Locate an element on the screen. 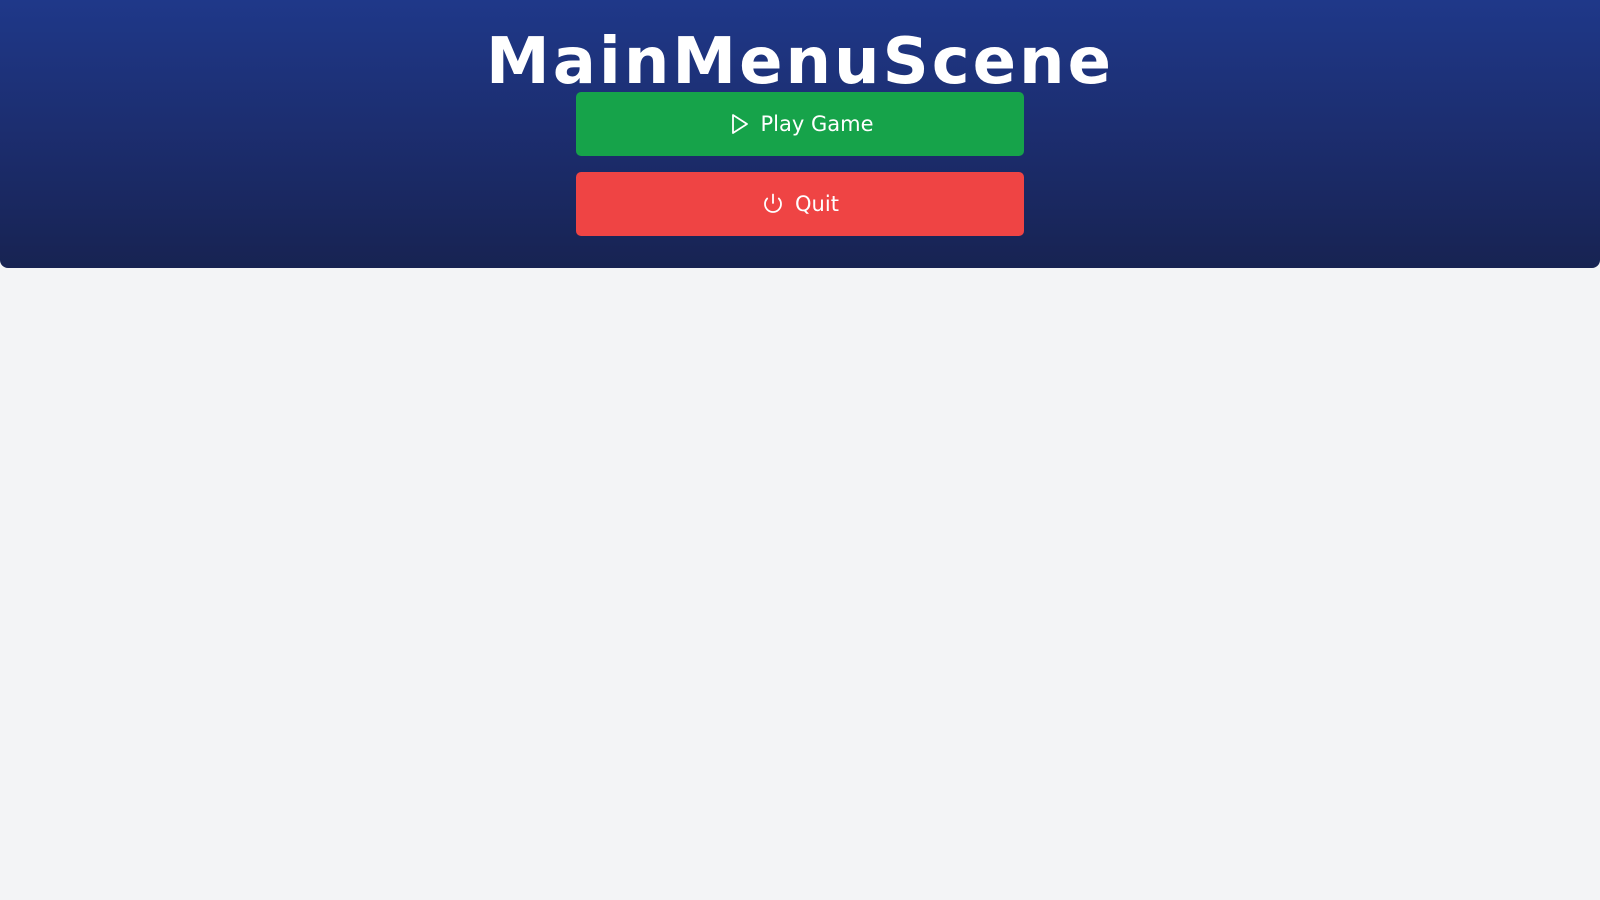 The width and height of the screenshot is (1600, 900). play-game-label: Play Game is located at coordinates (817, 124).